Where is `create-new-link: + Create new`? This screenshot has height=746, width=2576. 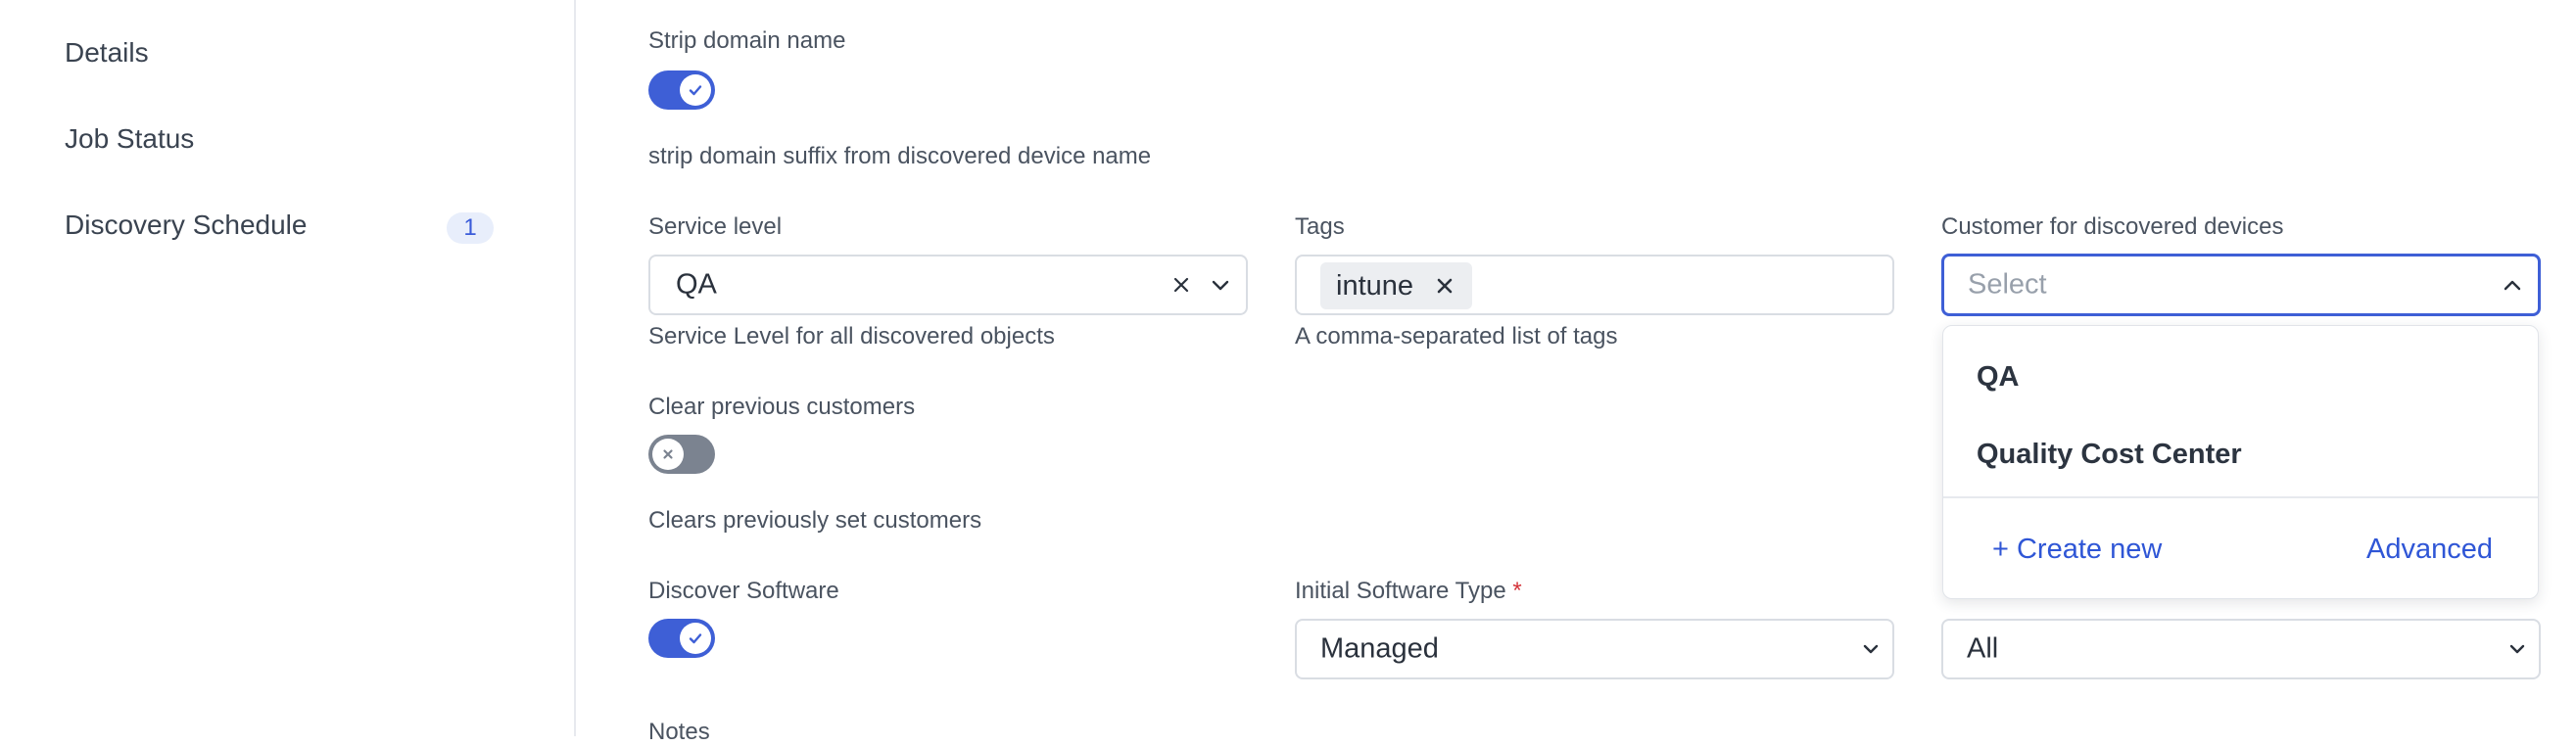 create-new-link: + Create new is located at coordinates (2077, 550).